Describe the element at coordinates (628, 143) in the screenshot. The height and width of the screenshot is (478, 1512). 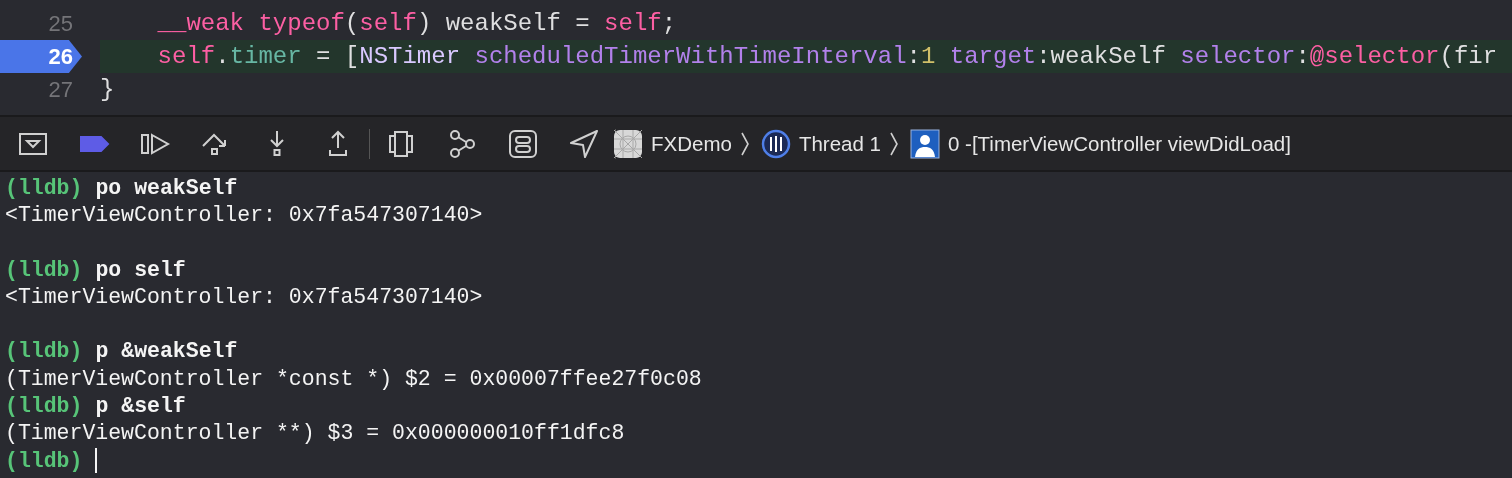
I see `app-icon` at that location.